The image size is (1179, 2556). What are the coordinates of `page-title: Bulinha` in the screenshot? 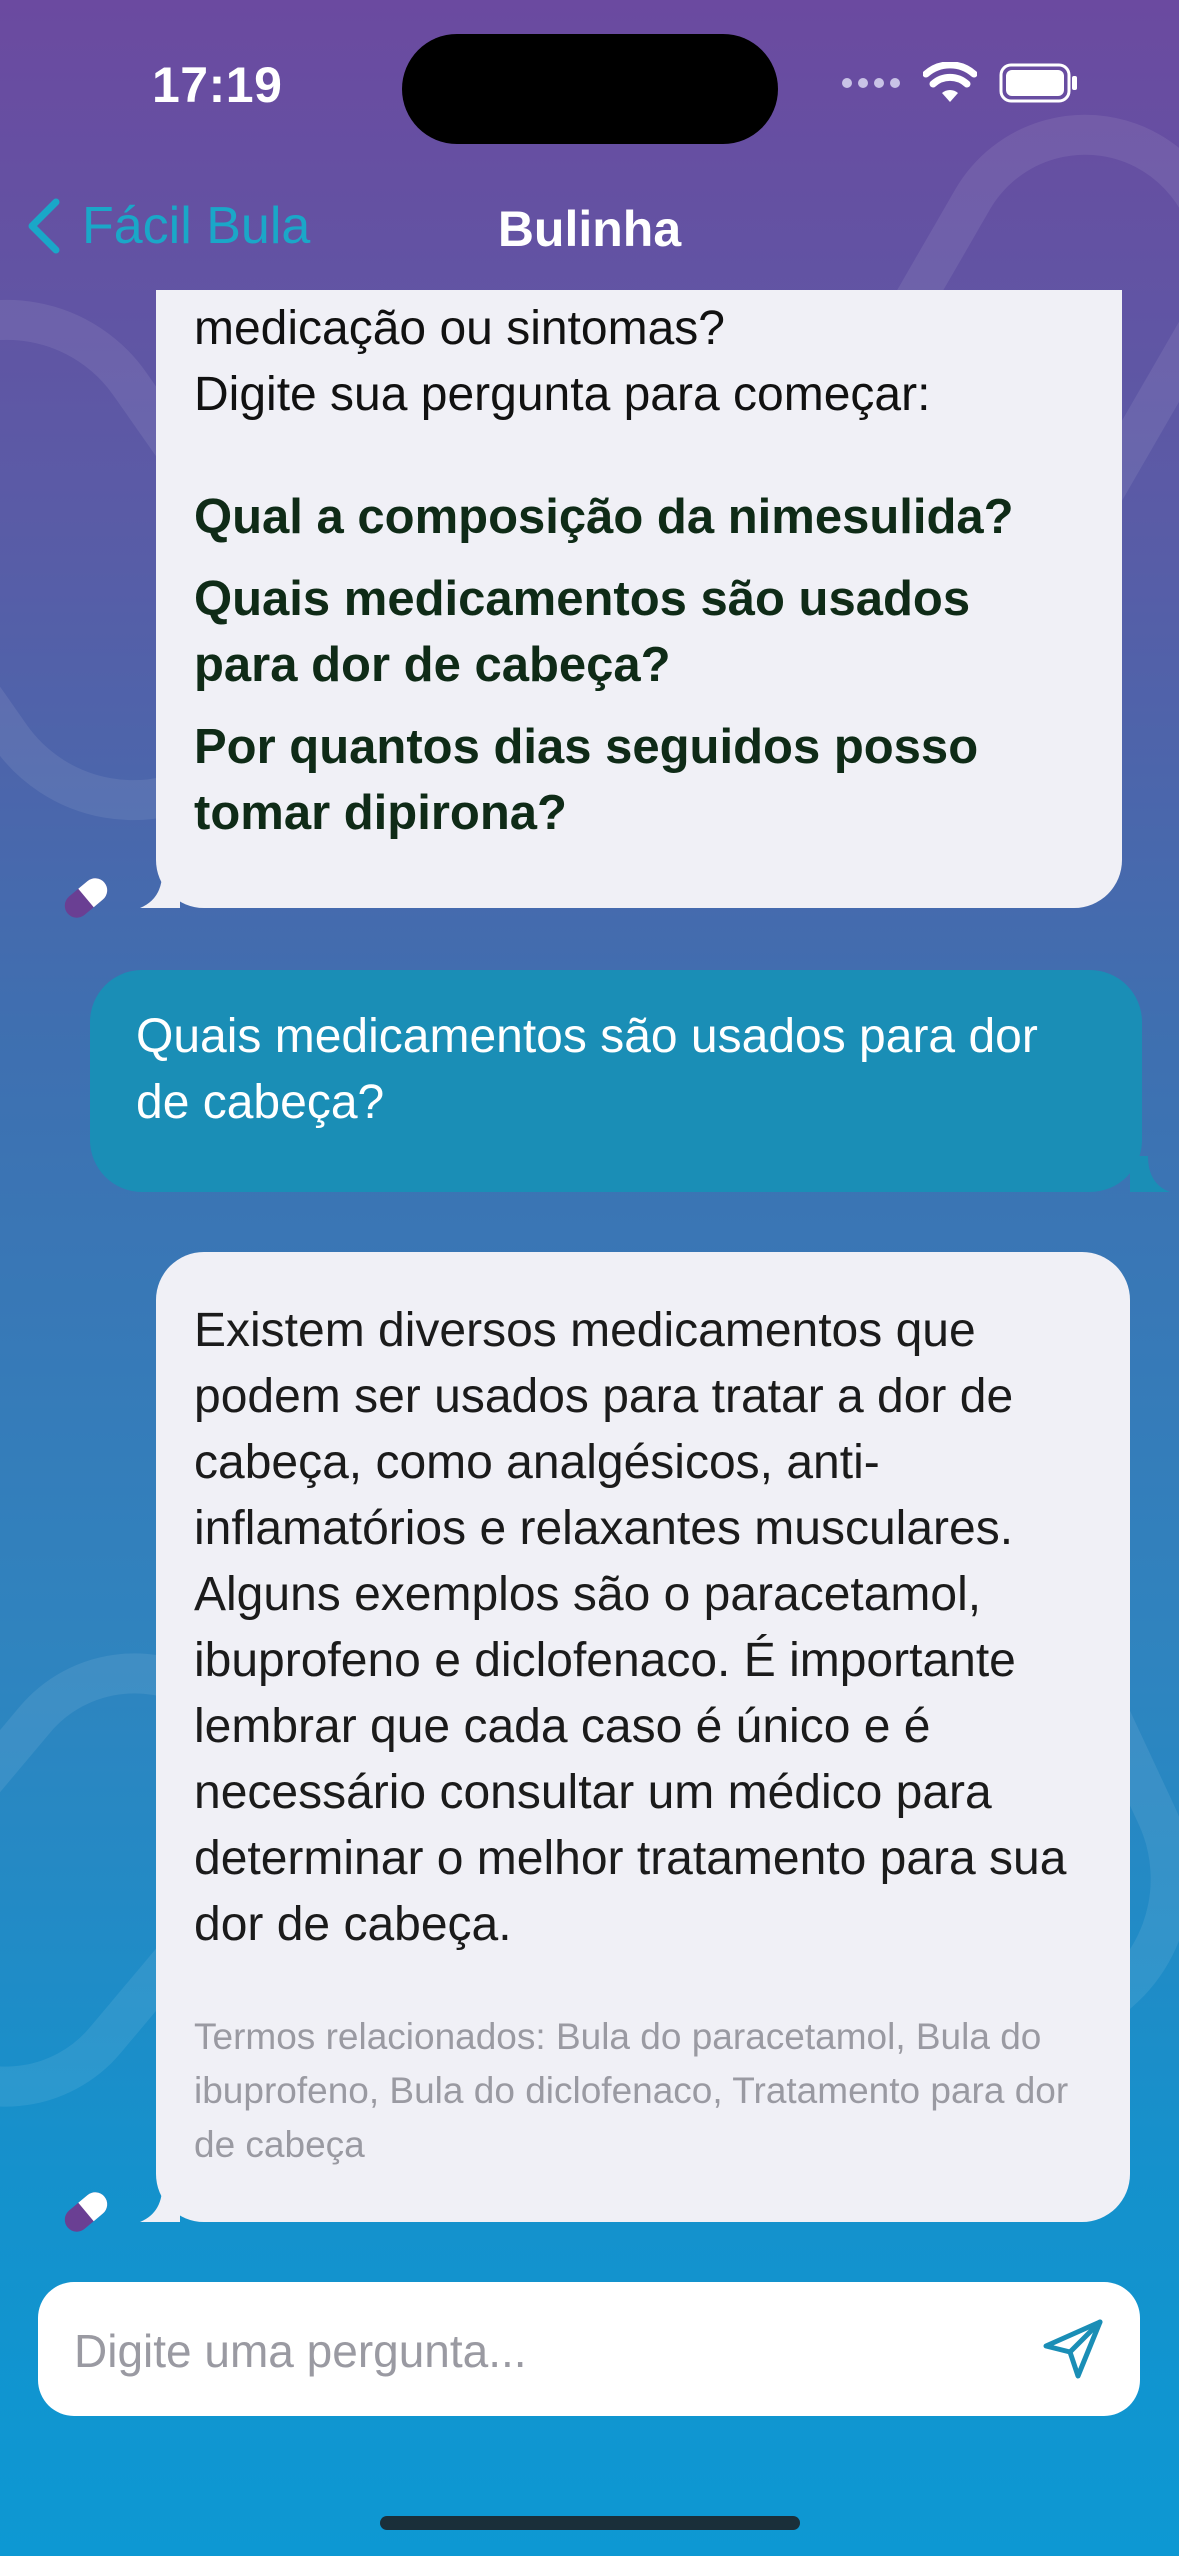 It's located at (589, 229).